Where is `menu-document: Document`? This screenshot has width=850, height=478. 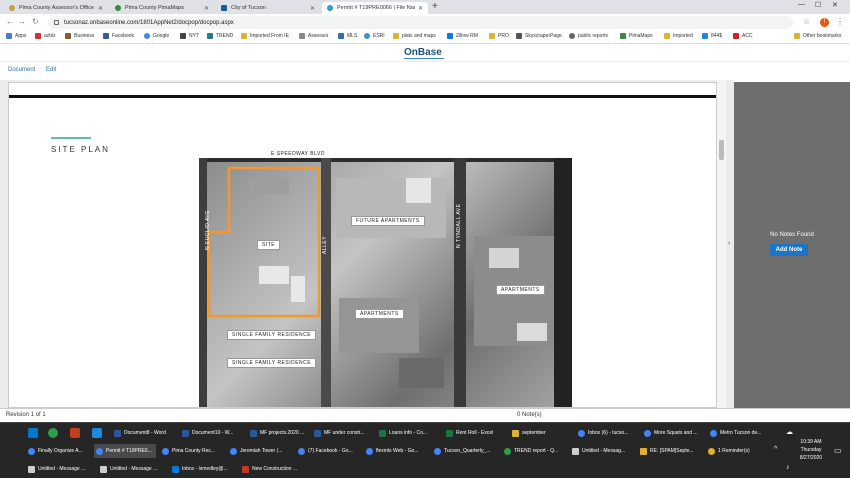
menu-document: Document is located at coordinates (21, 70).